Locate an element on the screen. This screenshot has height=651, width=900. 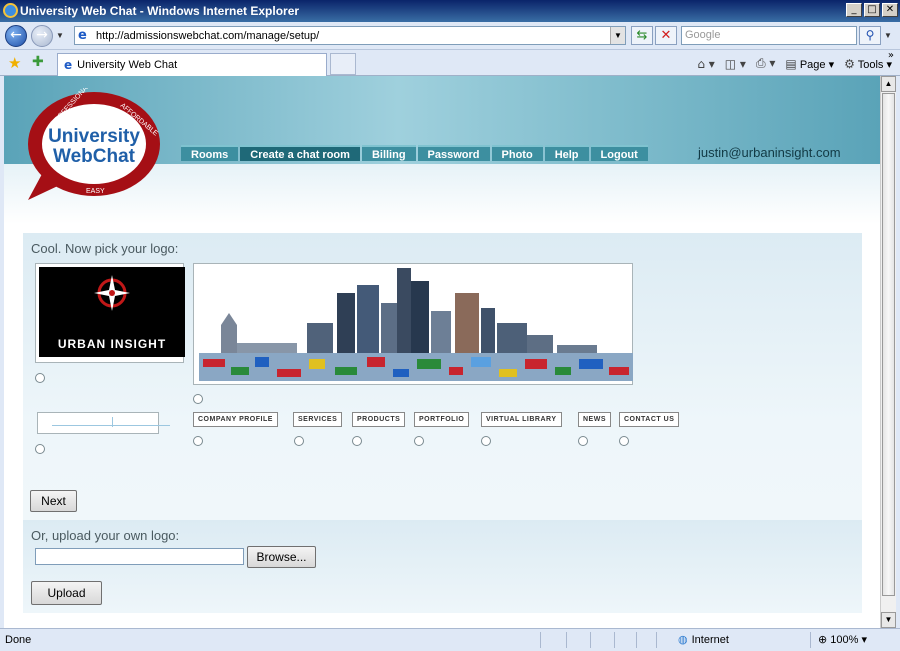
maximize-button: □ is located at coordinates (872, 10).